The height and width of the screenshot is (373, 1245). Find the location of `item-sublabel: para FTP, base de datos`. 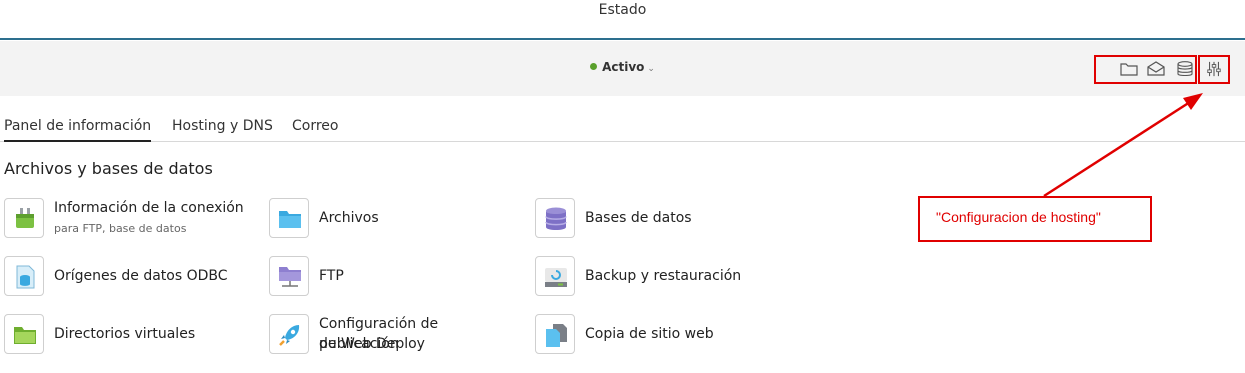

item-sublabel: para FTP, base de datos is located at coordinates (120, 228).